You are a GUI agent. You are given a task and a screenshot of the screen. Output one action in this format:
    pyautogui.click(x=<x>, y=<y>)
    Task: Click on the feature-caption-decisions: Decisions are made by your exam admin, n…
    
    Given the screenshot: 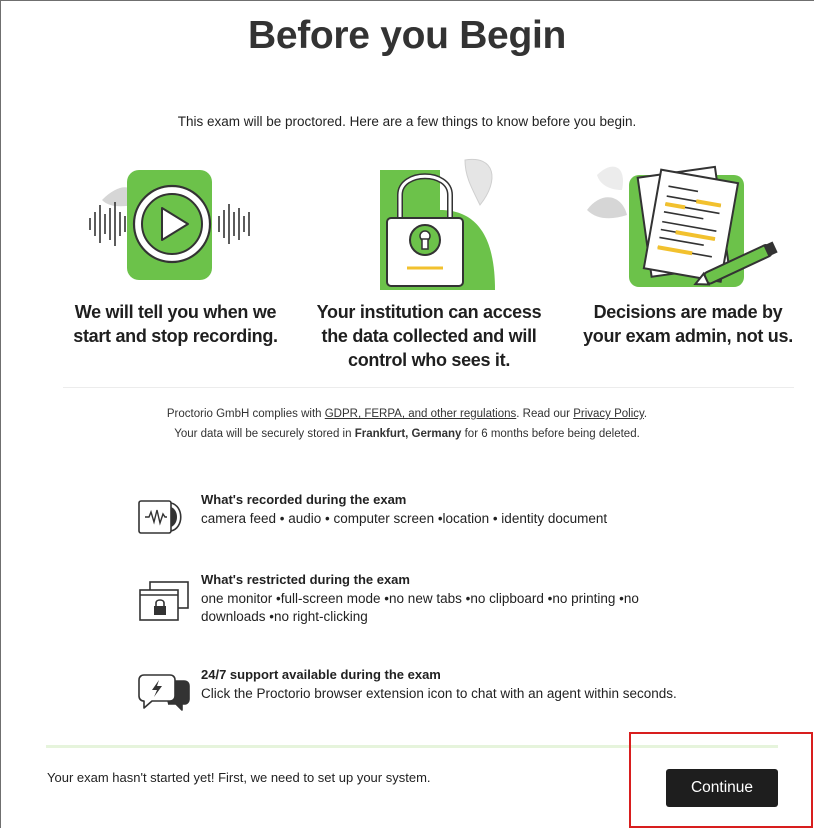 What is the action you would take?
    pyautogui.click(x=688, y=324)
    